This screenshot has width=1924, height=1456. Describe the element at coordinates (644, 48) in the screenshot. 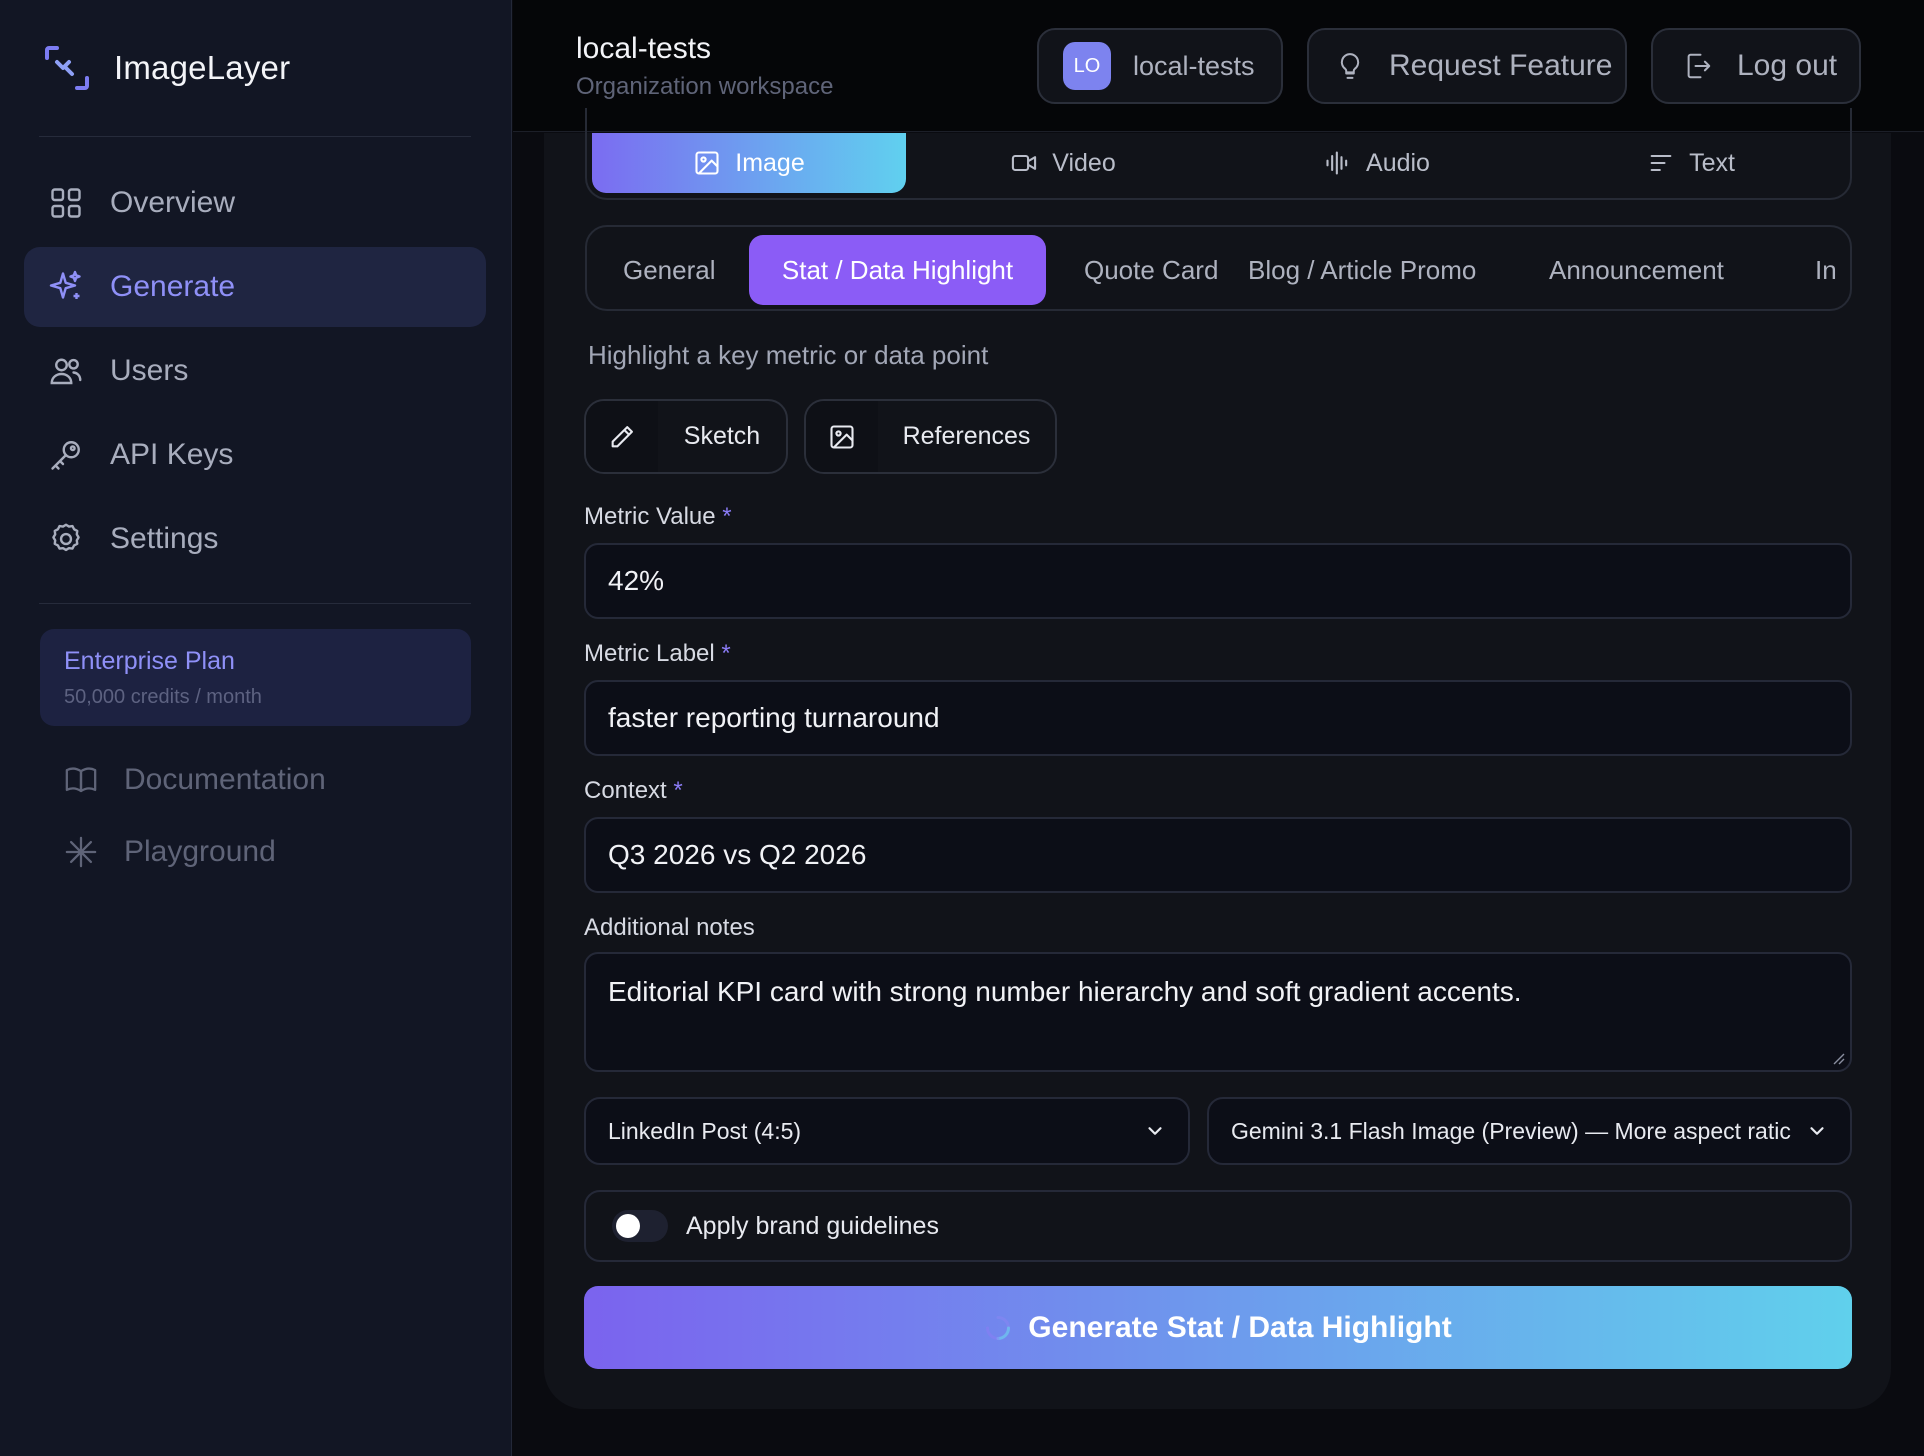

I see `workspace-title: local-tests` at that location.